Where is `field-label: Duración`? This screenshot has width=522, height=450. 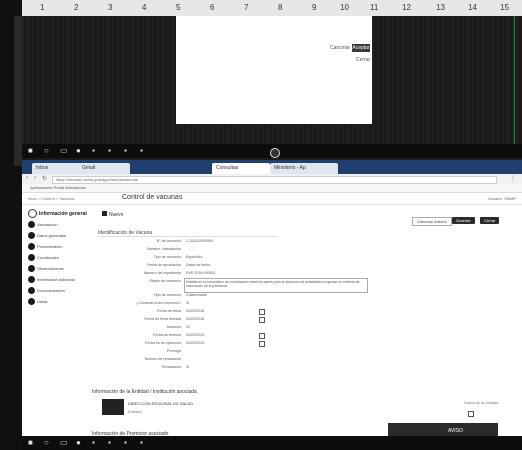 field-label: Duración is located at coordinates (173, 327).